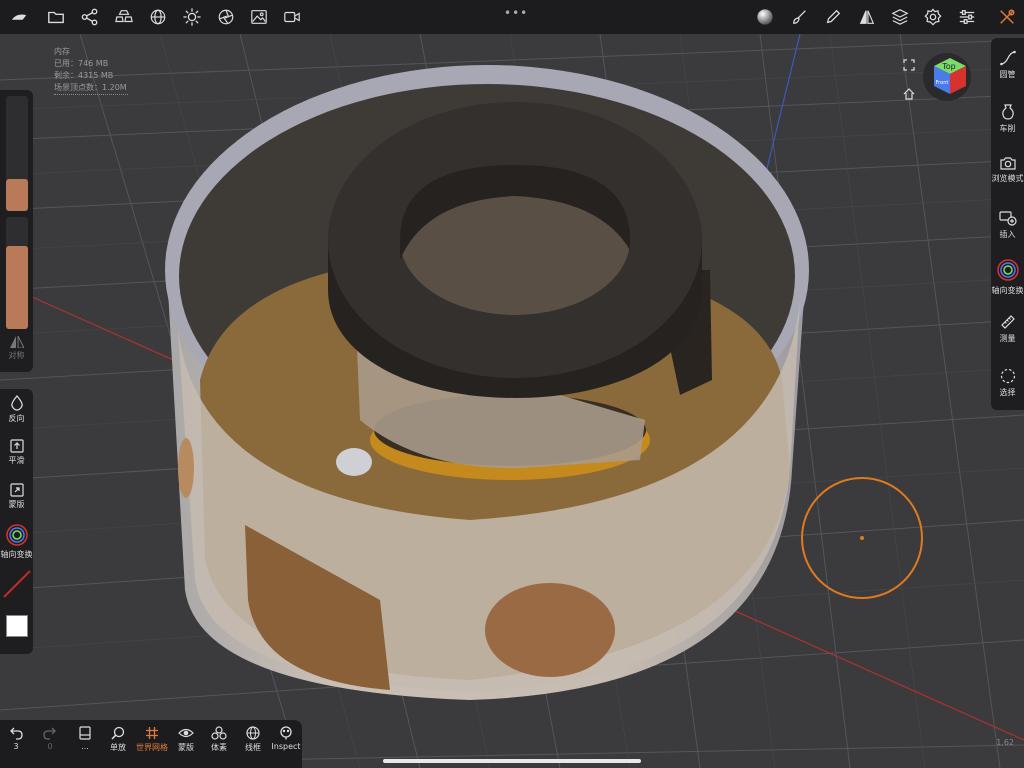 The height and width of the screenshot is (768, 1024). Describe the element at coordinates (1007, 234) in the screenshot. I see `insert-label: 插入` at that location.